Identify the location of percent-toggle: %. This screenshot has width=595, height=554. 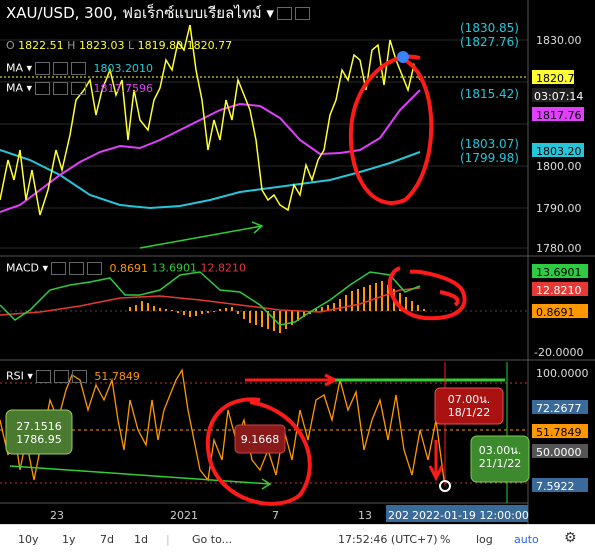
(445, 539).